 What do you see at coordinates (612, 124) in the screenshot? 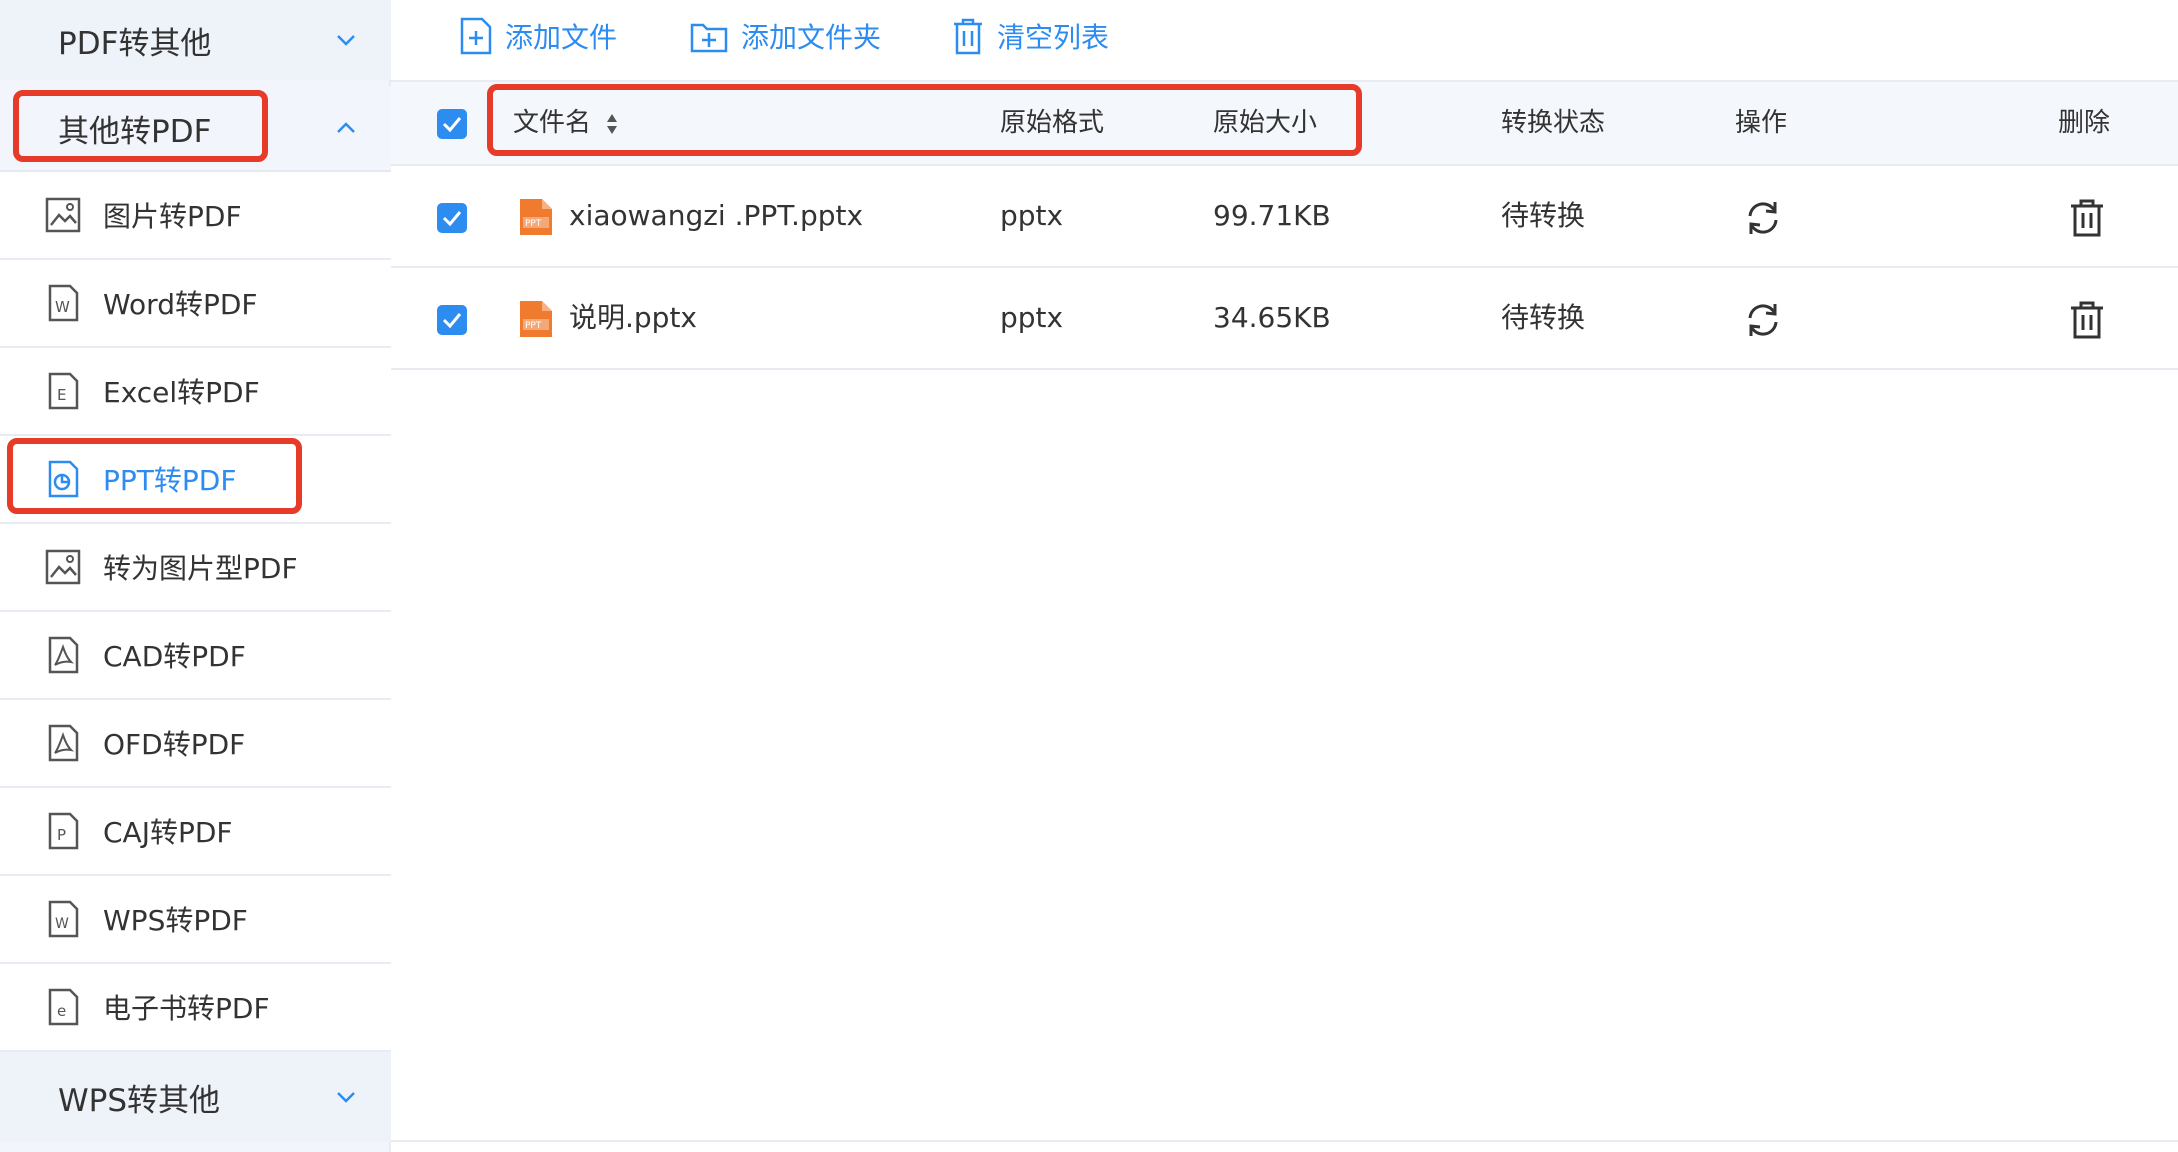
I see `sort-icon` at bounding box center [612, 124].